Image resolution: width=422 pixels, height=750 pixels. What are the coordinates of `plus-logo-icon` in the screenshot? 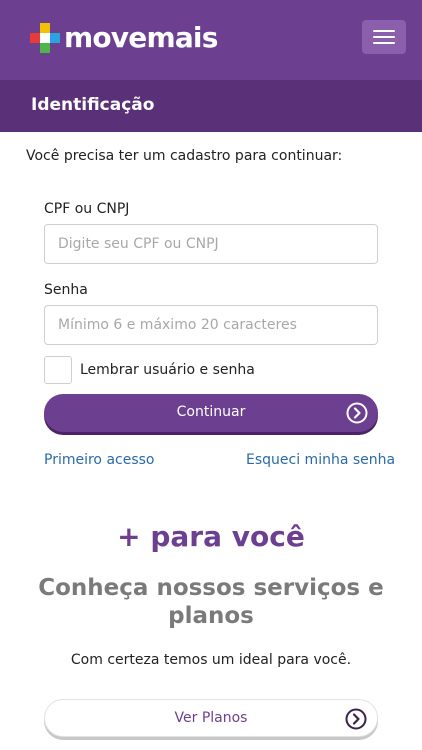 It's located at (45, 38).